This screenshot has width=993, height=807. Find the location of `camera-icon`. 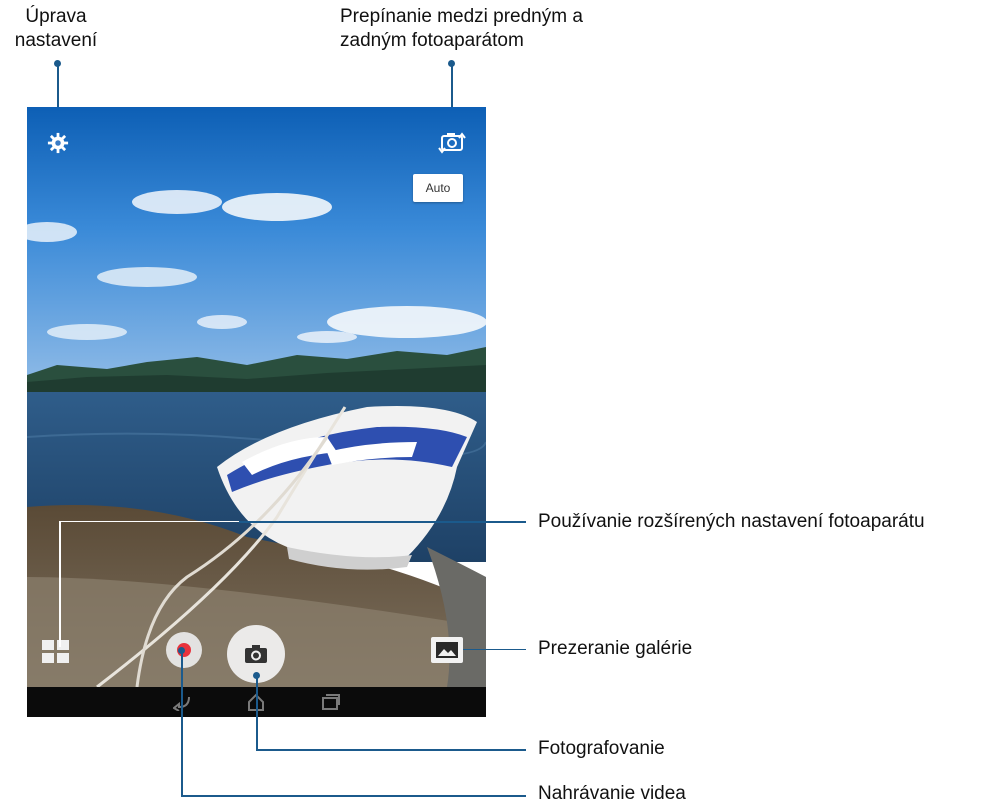

camera-icon is located at coordinates (256, 654).